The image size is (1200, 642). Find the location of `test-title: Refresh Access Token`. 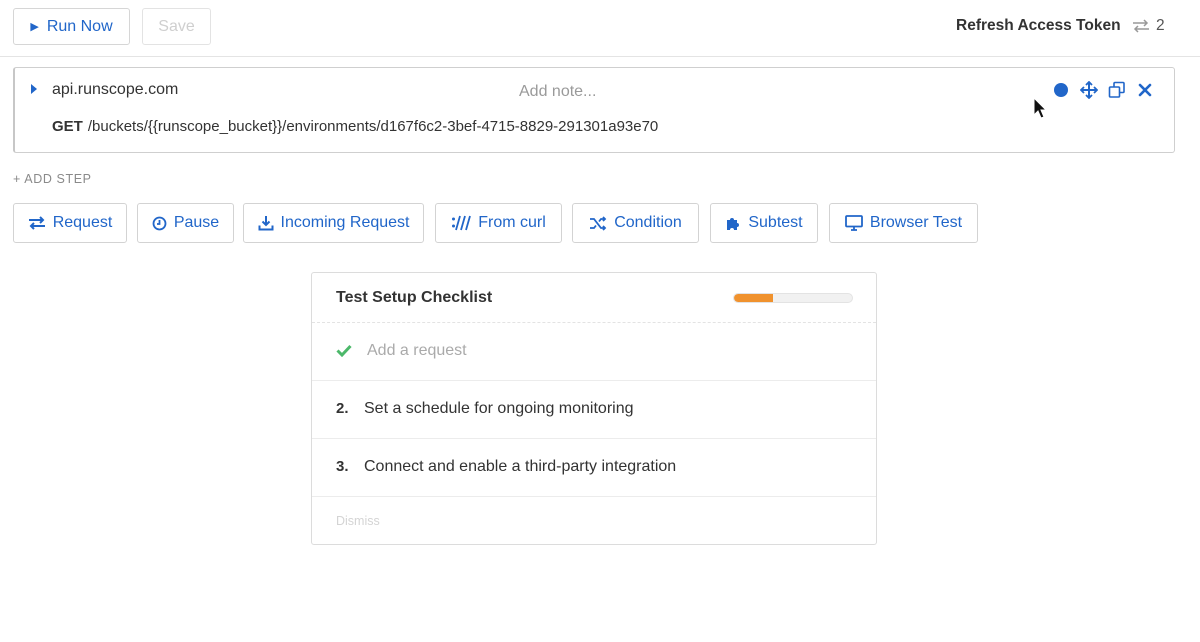

test-title: Refresh Access Token is located at coordinates (1038, 25).